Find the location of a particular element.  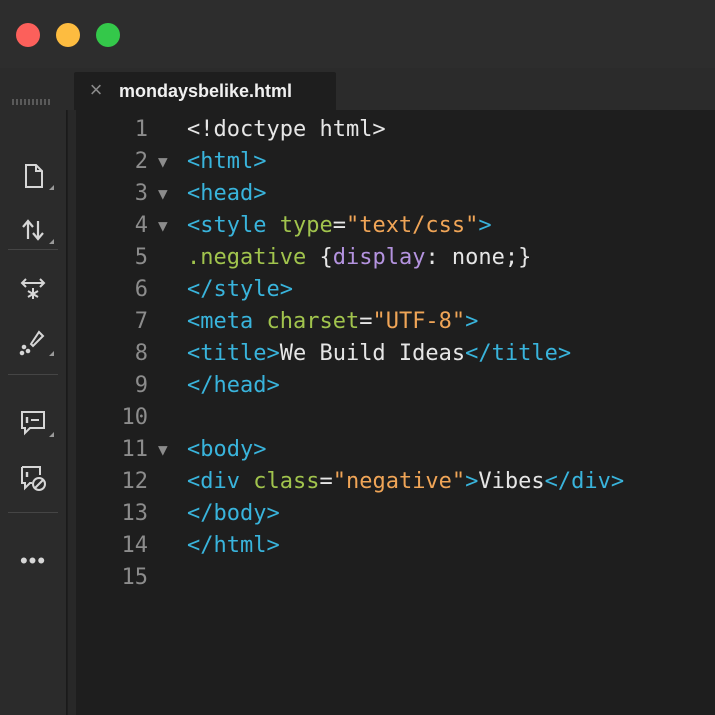

code-line: 9 </head> is located at coordinates (395, 386).